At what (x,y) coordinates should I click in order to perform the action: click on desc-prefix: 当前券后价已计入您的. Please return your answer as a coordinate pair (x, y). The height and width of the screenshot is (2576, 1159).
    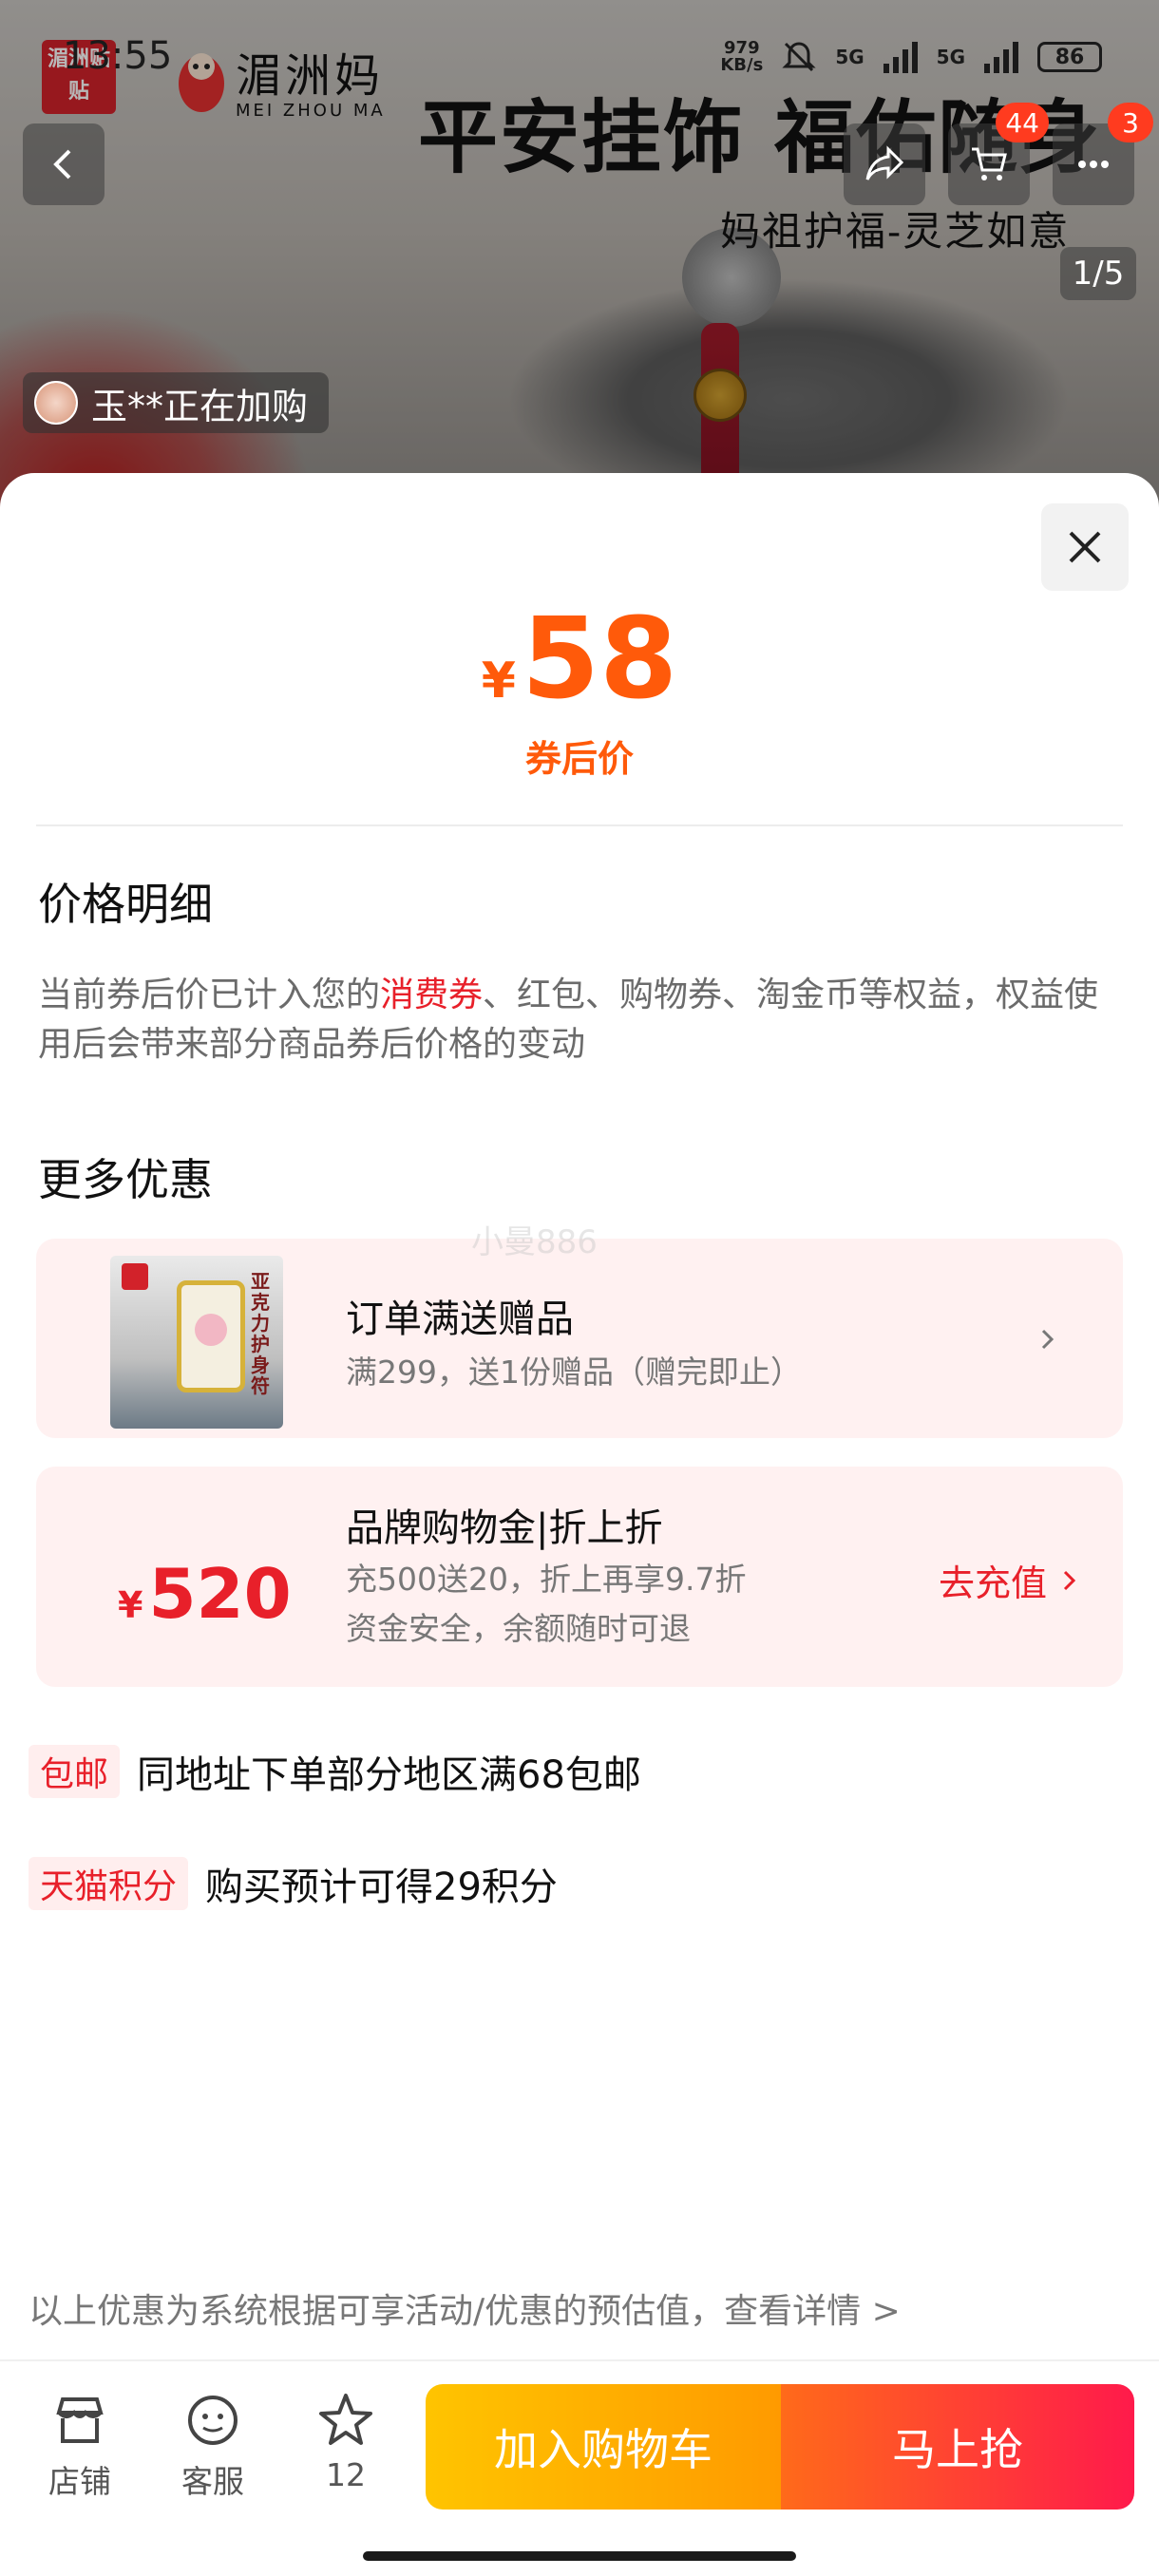
    Looking at the image, I should click on (209, 995).